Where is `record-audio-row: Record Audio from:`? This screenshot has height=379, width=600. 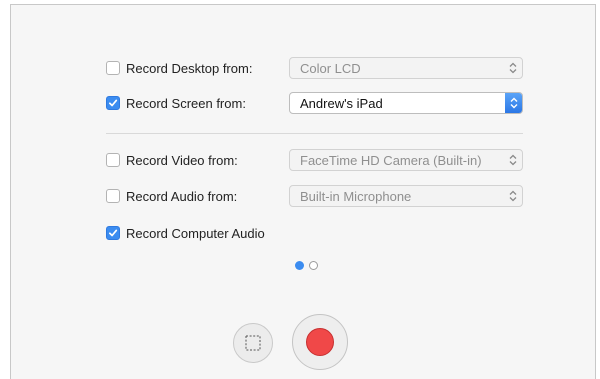 record-audio-row: Record Audio from: is located at coordinates (171, 196).